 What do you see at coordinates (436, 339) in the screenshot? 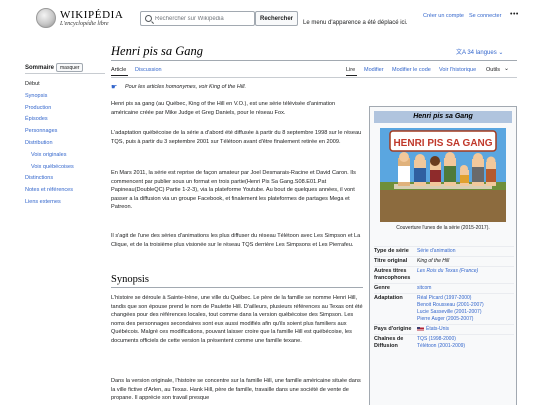
I see `infobox-value-text: TQS (1998-2000)` at bounding box center [436, 339].